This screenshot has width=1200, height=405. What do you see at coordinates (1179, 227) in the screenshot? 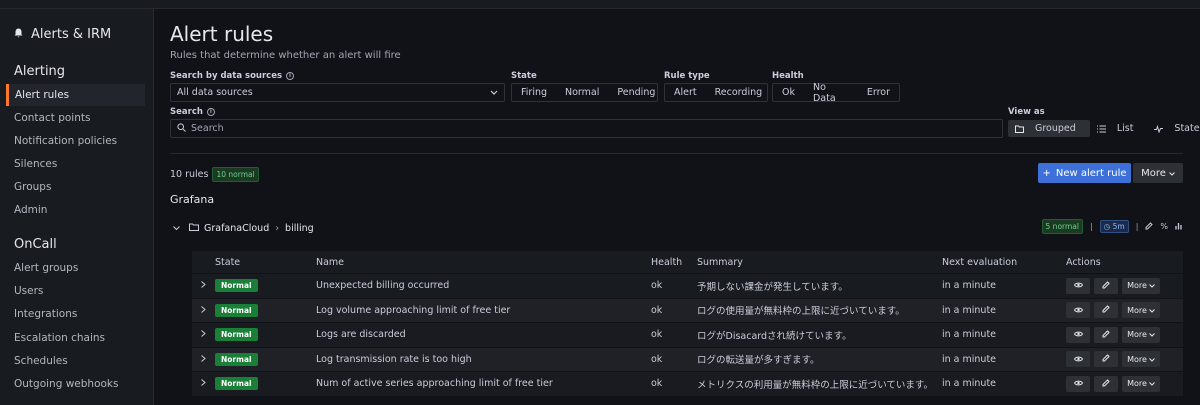
I see `bar-chart-icon` at bounding box center [1179, 227].